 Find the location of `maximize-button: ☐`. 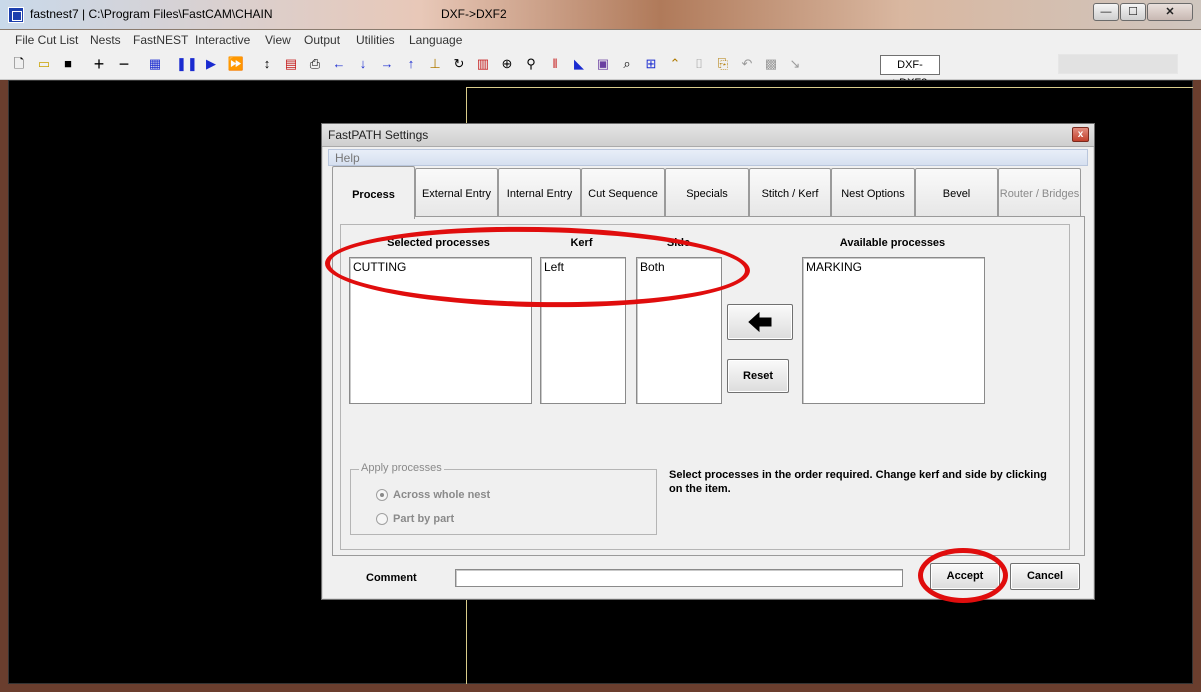

maximize-button: ☐ is located at coordinates (1133, 12).